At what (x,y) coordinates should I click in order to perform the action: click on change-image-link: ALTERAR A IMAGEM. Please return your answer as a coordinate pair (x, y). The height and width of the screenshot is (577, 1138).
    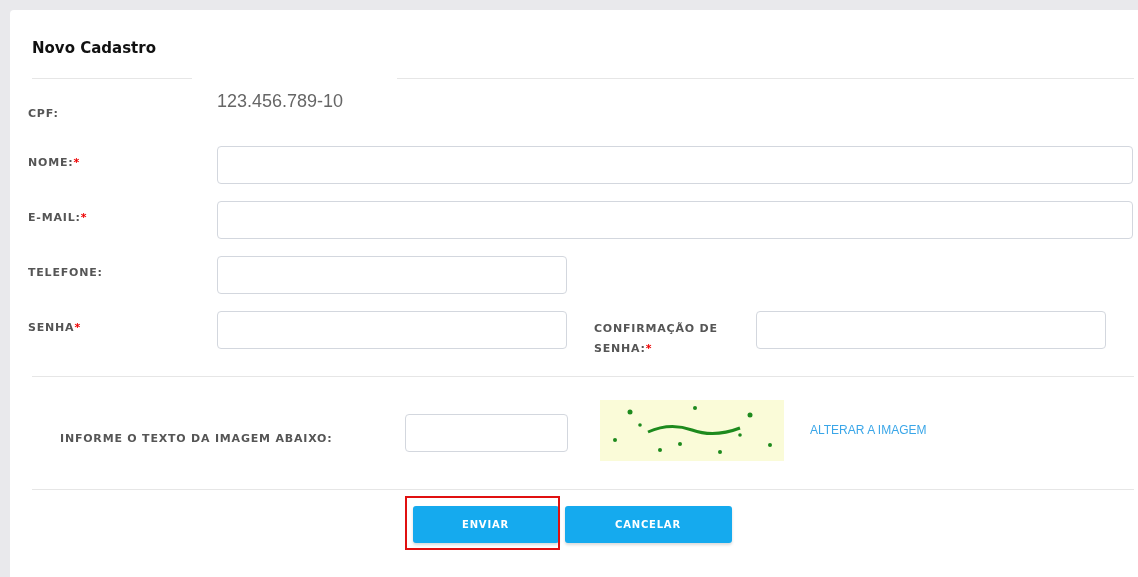
    Looking at the image, I should click on (868, 430).